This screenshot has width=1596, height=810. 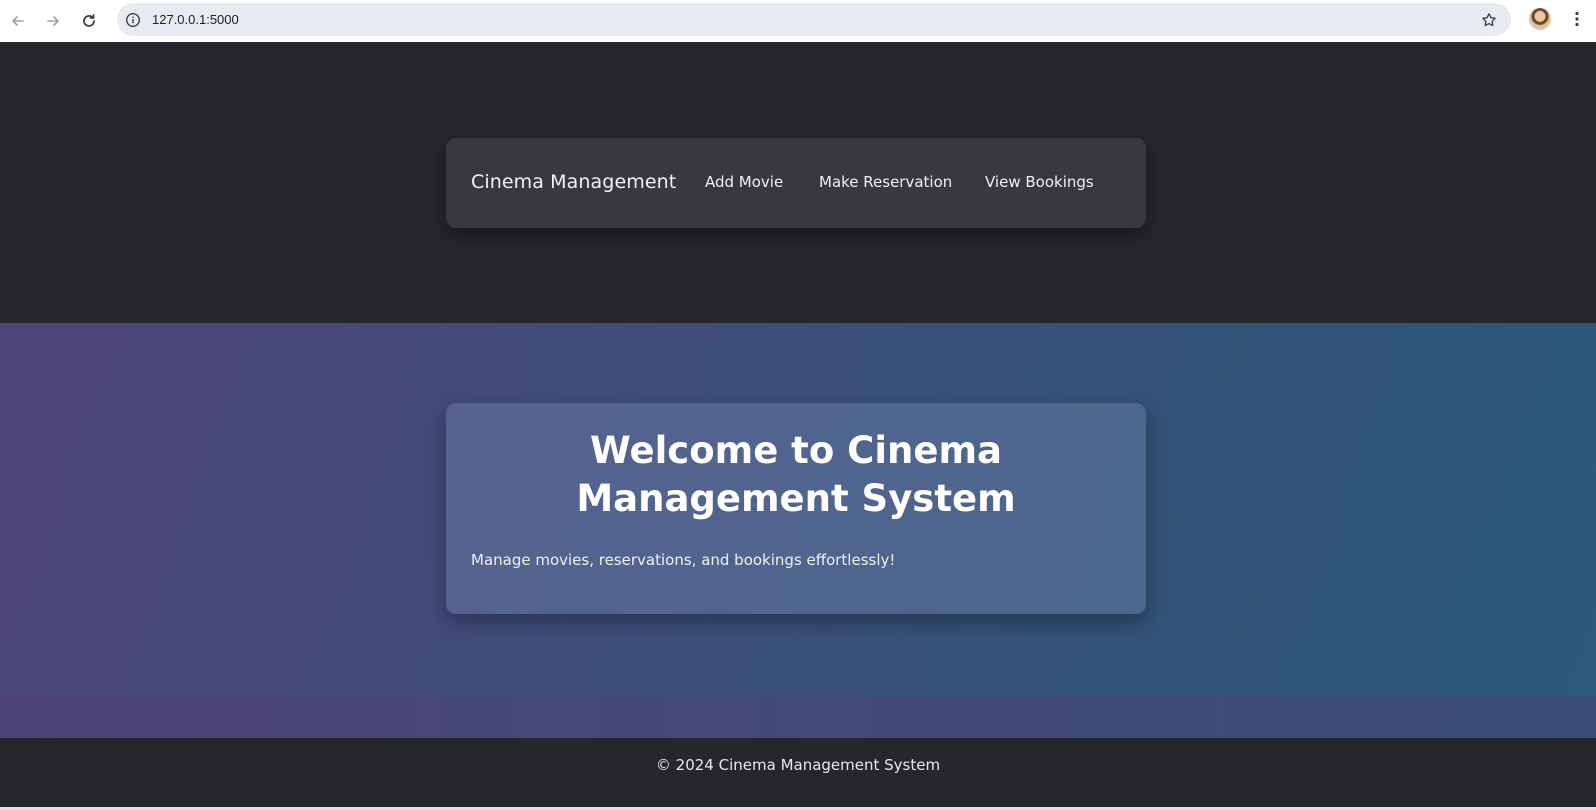 I want to click on nav-link-view-bookings: View Bookings, so click(x=1039, y=182).